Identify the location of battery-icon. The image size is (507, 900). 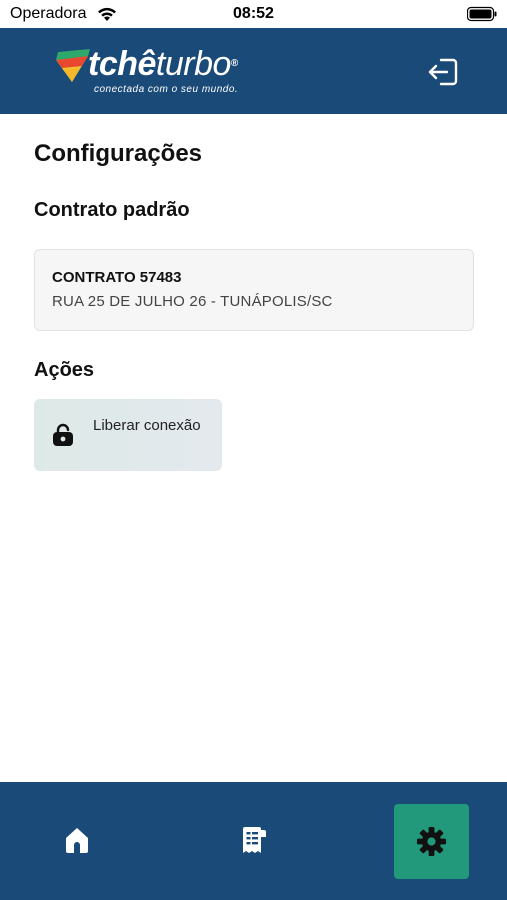
(481, 14).